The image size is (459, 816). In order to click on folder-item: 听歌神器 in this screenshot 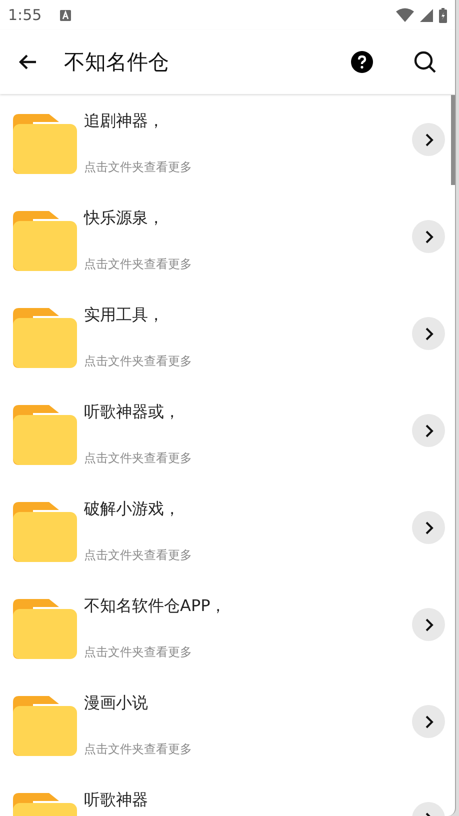, I will do `click(227, 800)`.